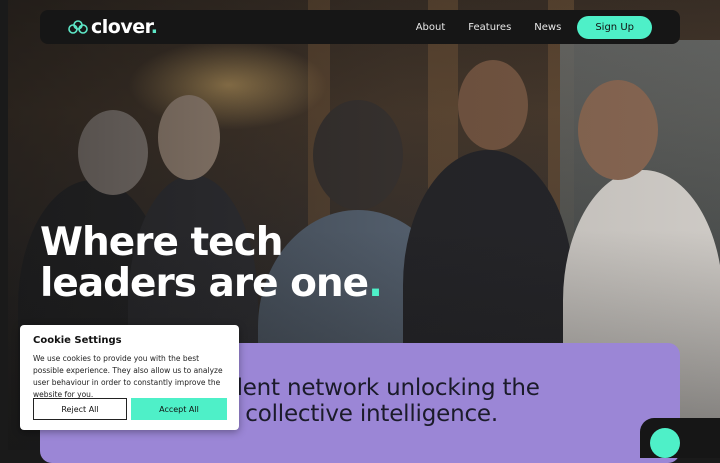 The image size is (720, 463). I want to click on reject-all-button: Reject All, so click(80, 409).